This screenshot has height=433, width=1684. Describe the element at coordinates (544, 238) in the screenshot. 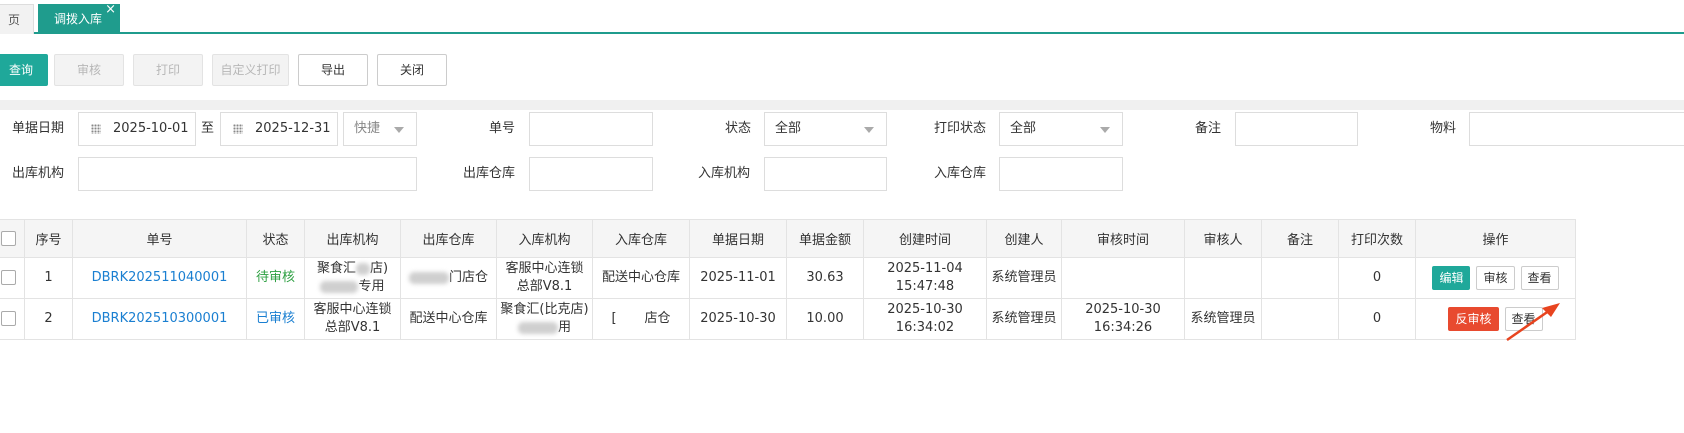

I see `column-header: 入库机构` at that location.